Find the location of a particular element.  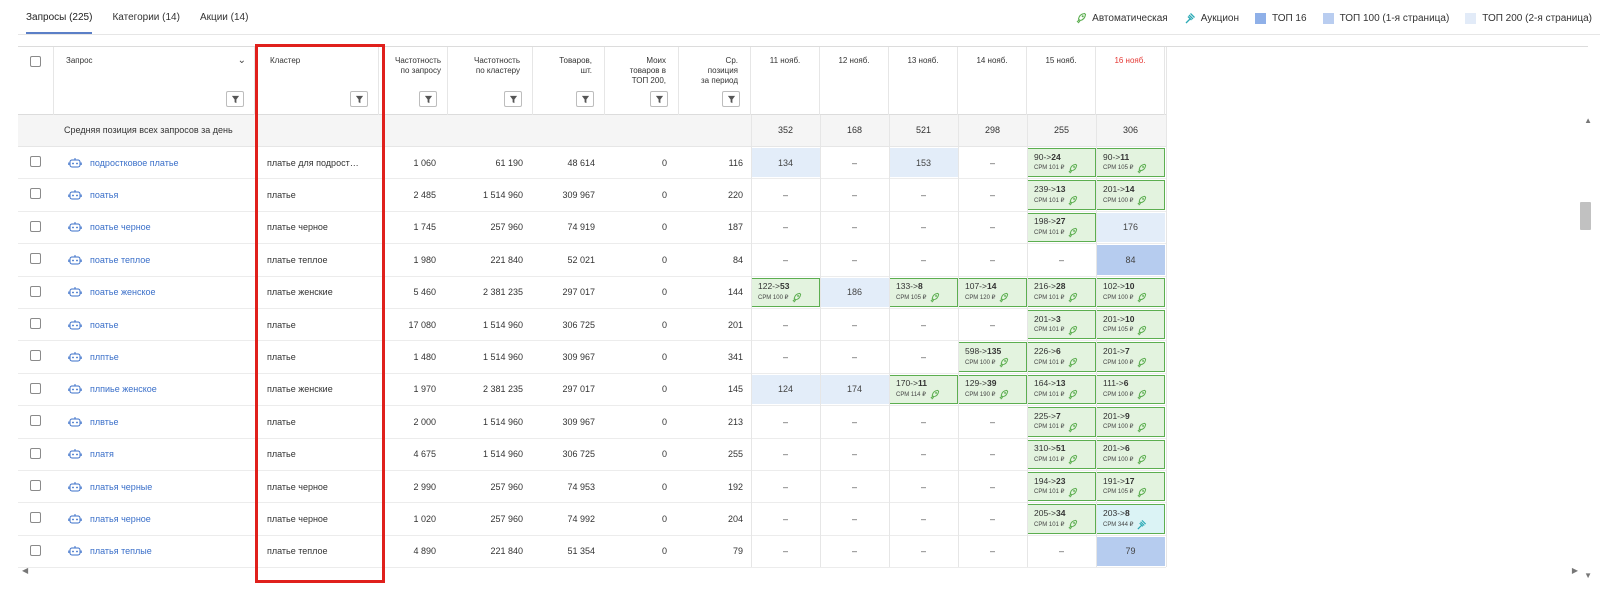

day-position-cell: 107->14 СРМ 120 ₽ is located at coordinates (992, 292).